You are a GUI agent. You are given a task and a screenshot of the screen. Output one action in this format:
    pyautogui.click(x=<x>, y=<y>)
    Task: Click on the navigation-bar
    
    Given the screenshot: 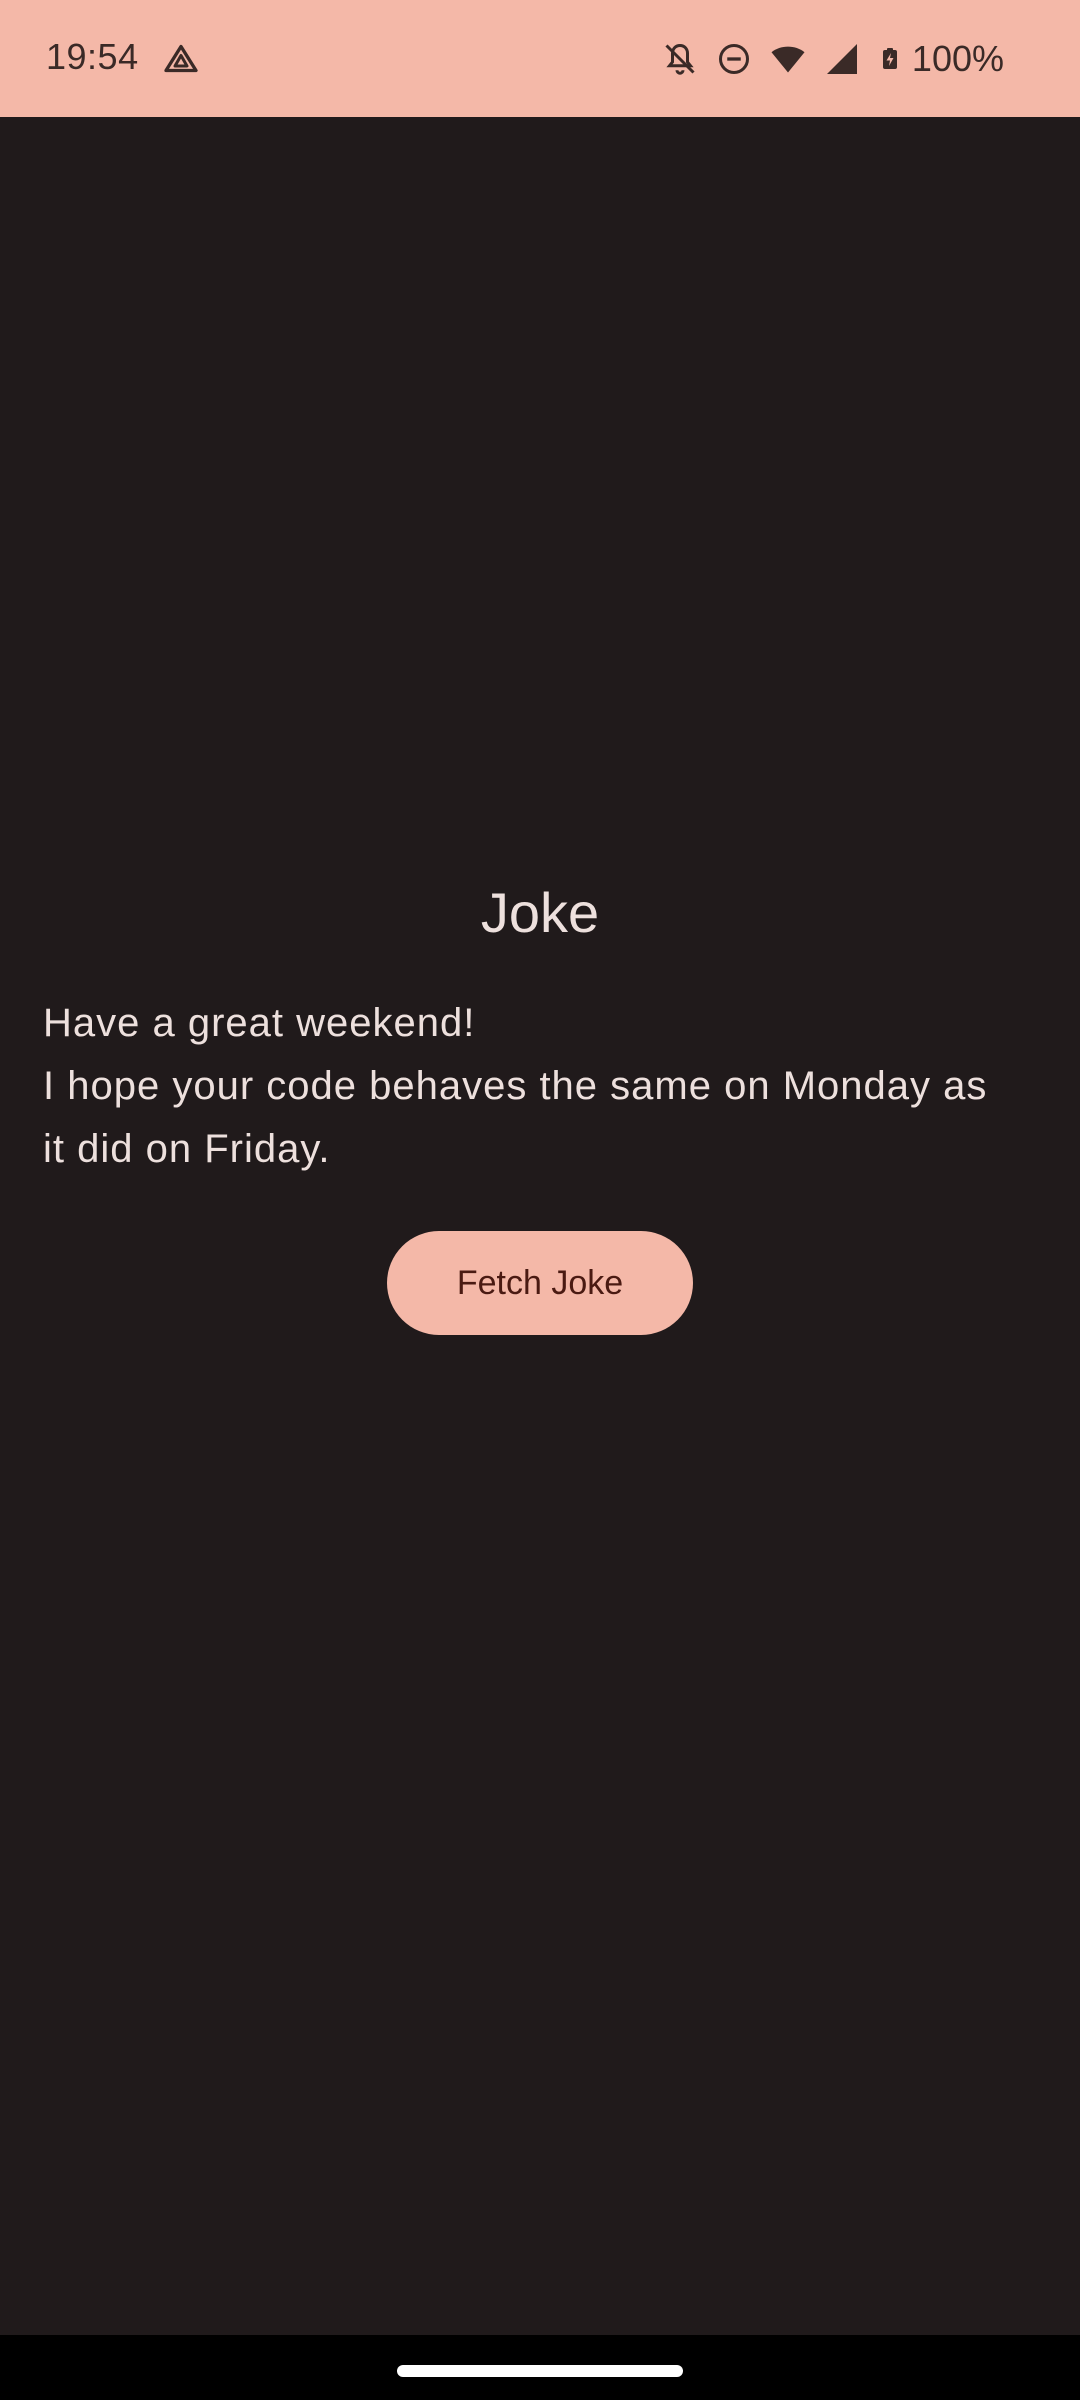 What is the action you would take?
    pyautogui.click(x=540, y=2367)
    